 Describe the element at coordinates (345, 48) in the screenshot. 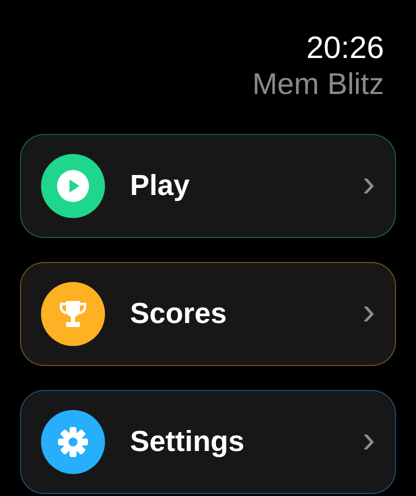

I see `clock-time: 20:26` at that location.